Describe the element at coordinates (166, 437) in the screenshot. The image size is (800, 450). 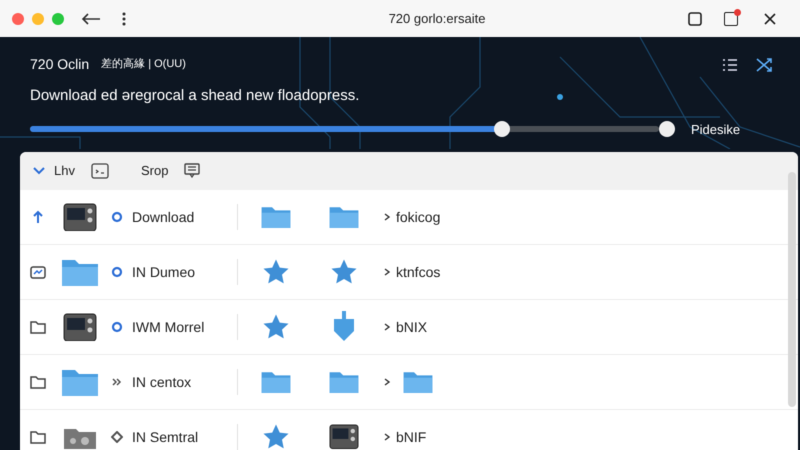
I see `file-name: IN Semtral` at that location.